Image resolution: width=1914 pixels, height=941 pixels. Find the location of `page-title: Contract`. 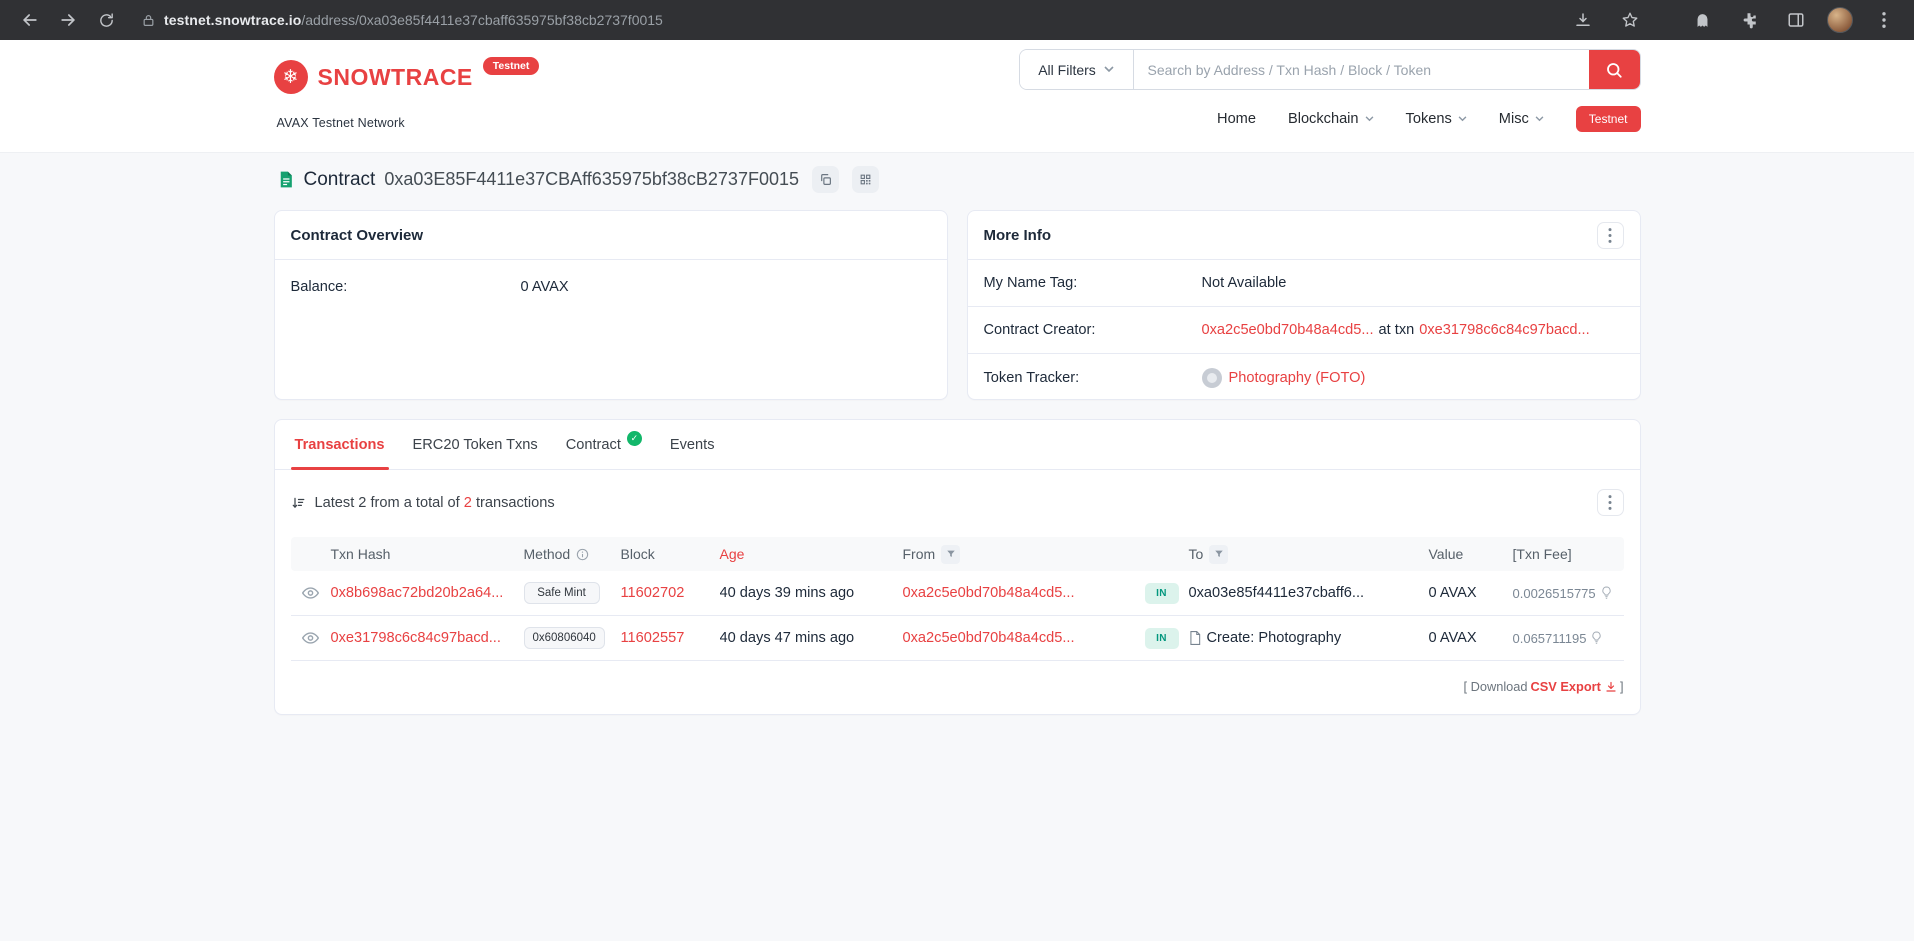

page-title: Contract is located at coordinates (339, 179).